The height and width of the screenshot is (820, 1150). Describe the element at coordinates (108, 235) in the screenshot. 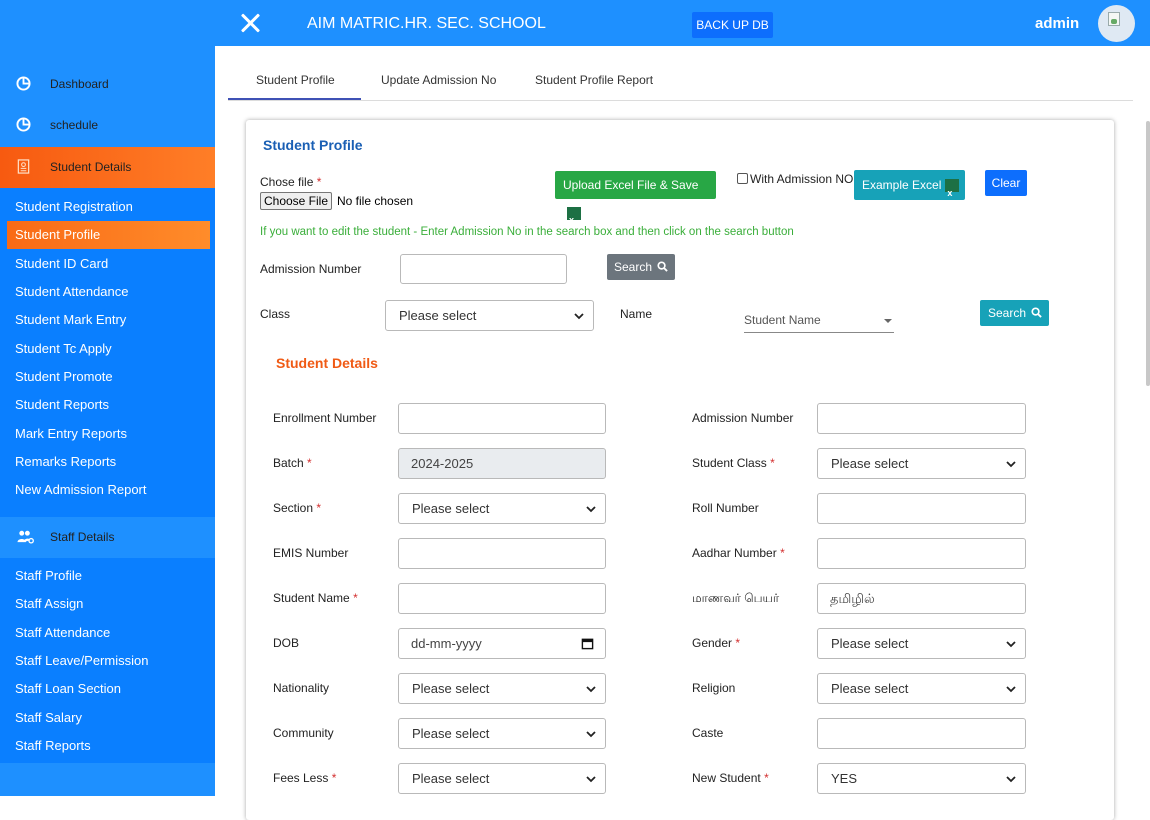

I see `sidebar-item-student-profile: Student Profile` at that location.